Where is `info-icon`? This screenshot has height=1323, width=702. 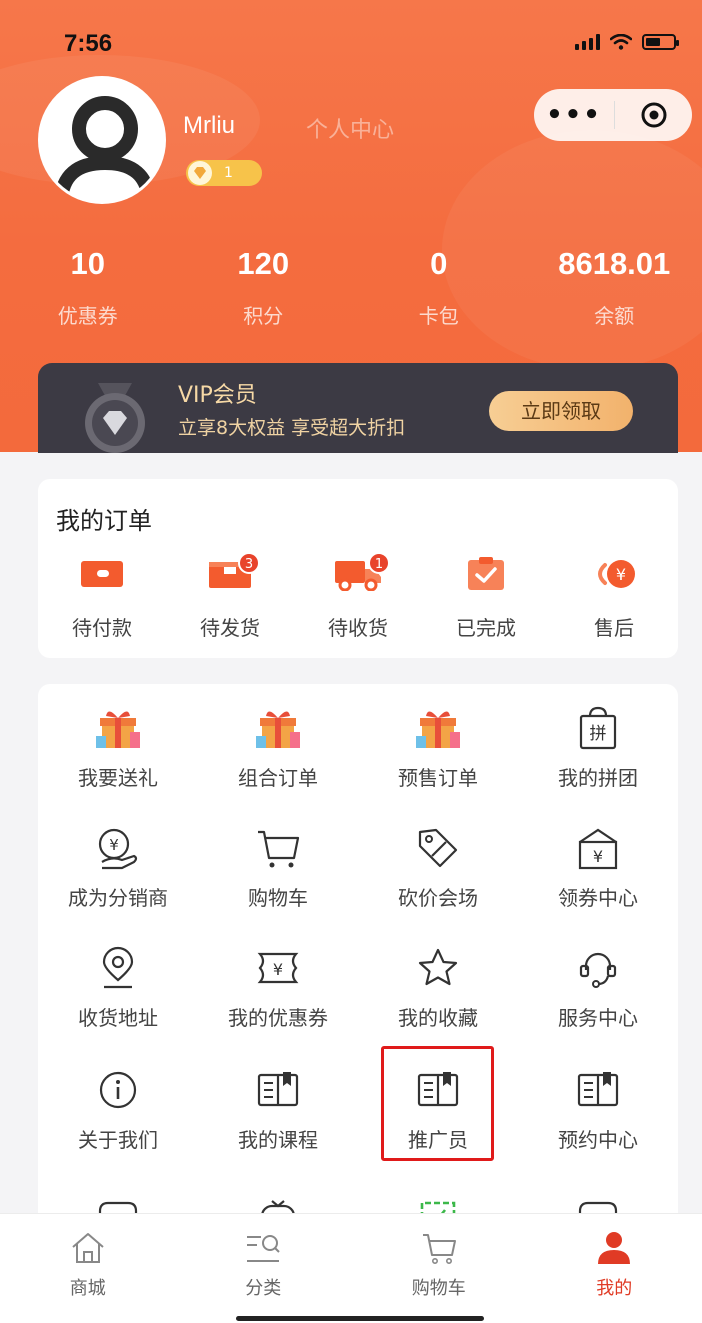 info-icon is located at coordinates (118, 1090).